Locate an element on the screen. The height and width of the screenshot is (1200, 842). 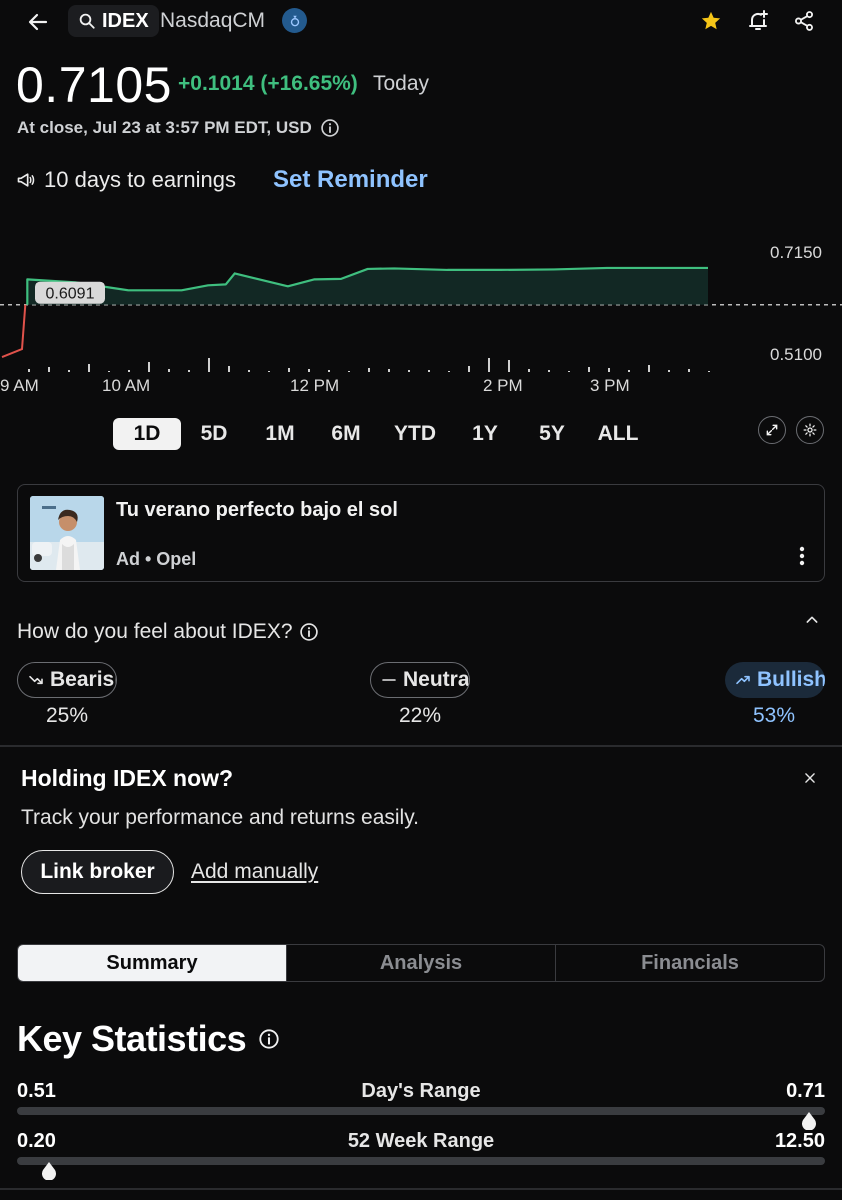
earnings-countdown: 10 days to earnings is located at coordinates (126, 180).